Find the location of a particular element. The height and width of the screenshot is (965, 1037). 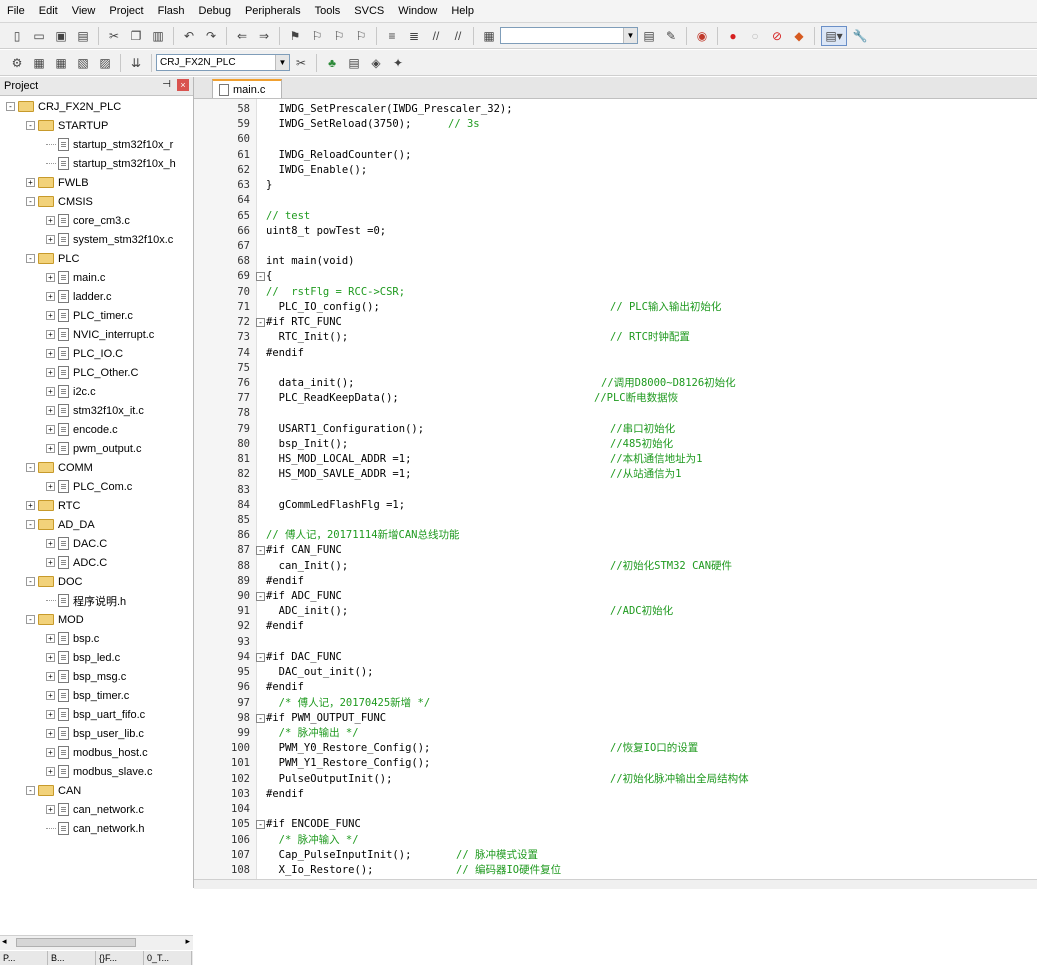

tree-file-item: + bsp_timer.c is located at coordinates (87, 695).